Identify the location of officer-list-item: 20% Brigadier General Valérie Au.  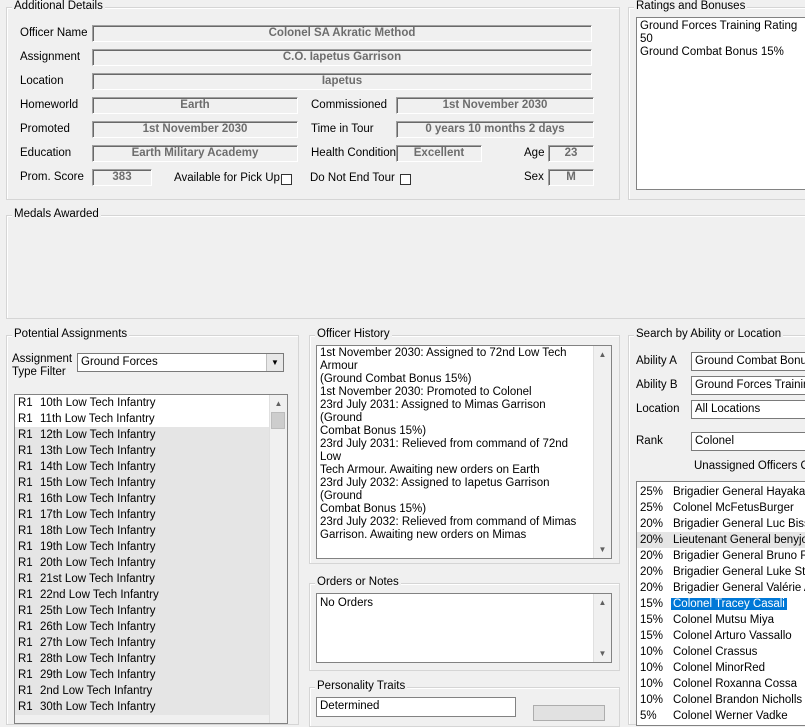
(721, 588).